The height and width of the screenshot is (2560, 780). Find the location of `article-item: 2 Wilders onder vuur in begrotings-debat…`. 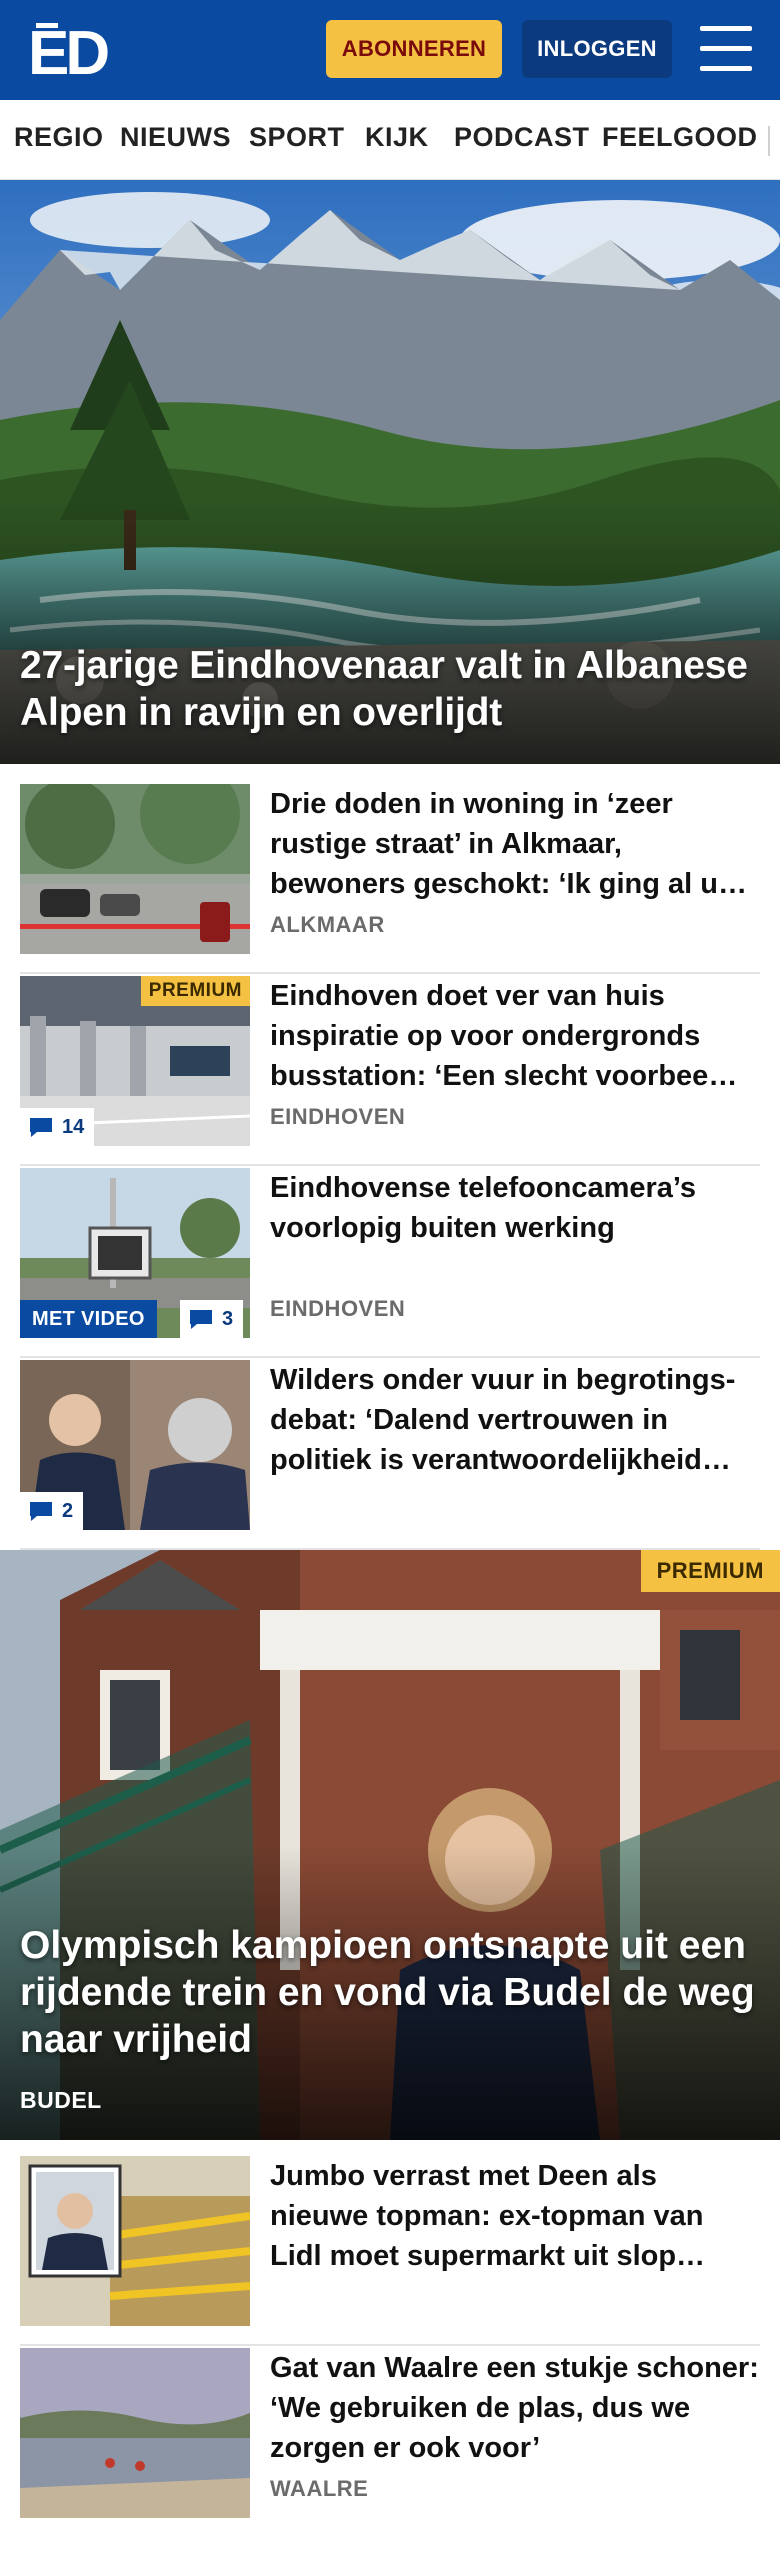

article-item: 2 Wilders onder vuur in begrotings-debat… is located at coordinates (390, 1455).